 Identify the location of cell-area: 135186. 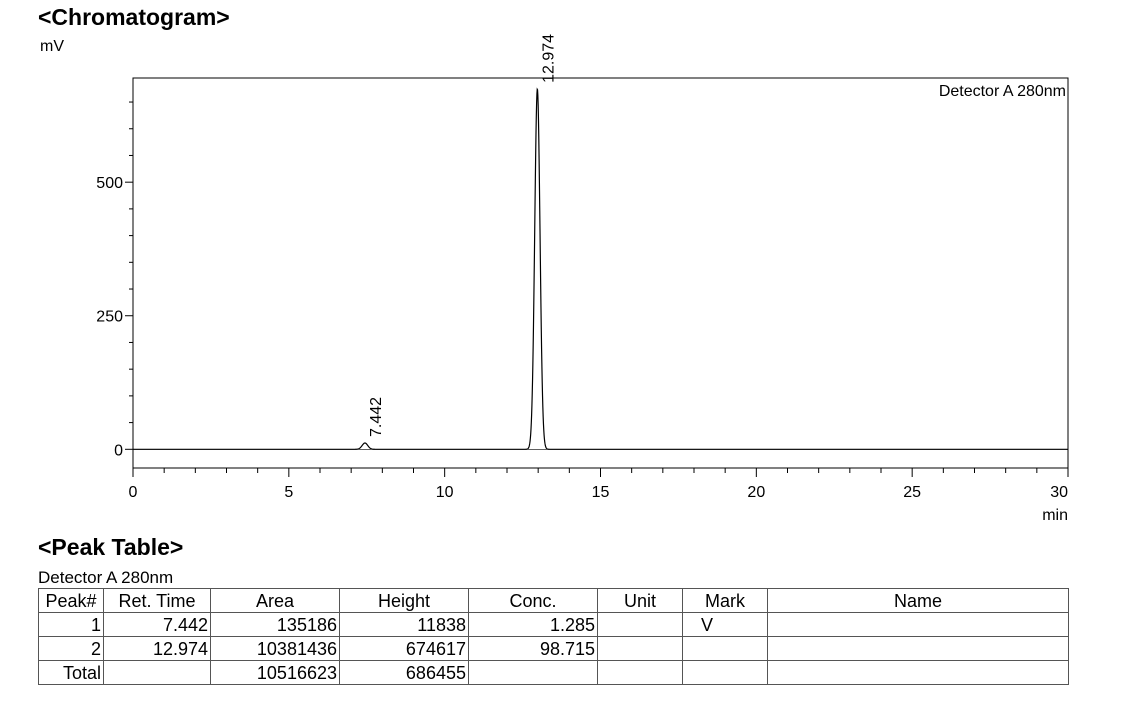
(275, 624).